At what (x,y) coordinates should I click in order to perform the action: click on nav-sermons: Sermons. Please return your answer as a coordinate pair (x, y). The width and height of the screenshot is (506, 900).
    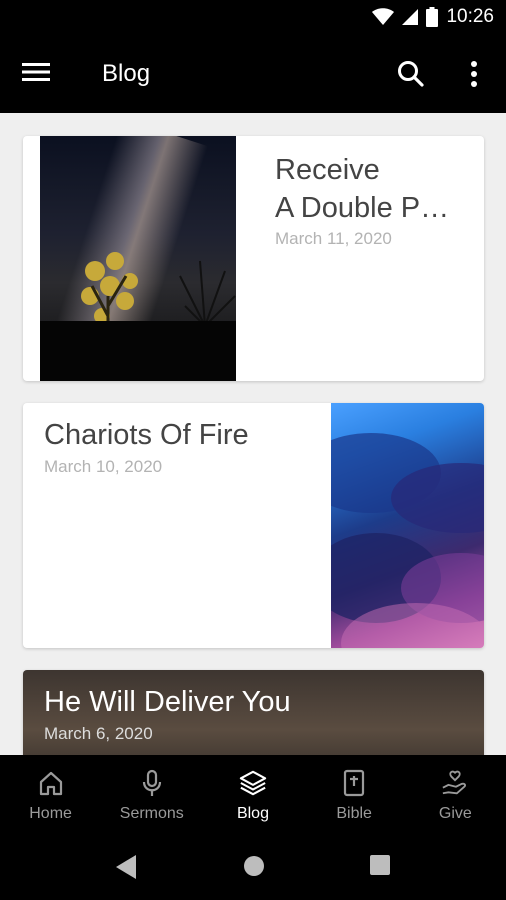
    Looking at the image, I should click on (151, 794).